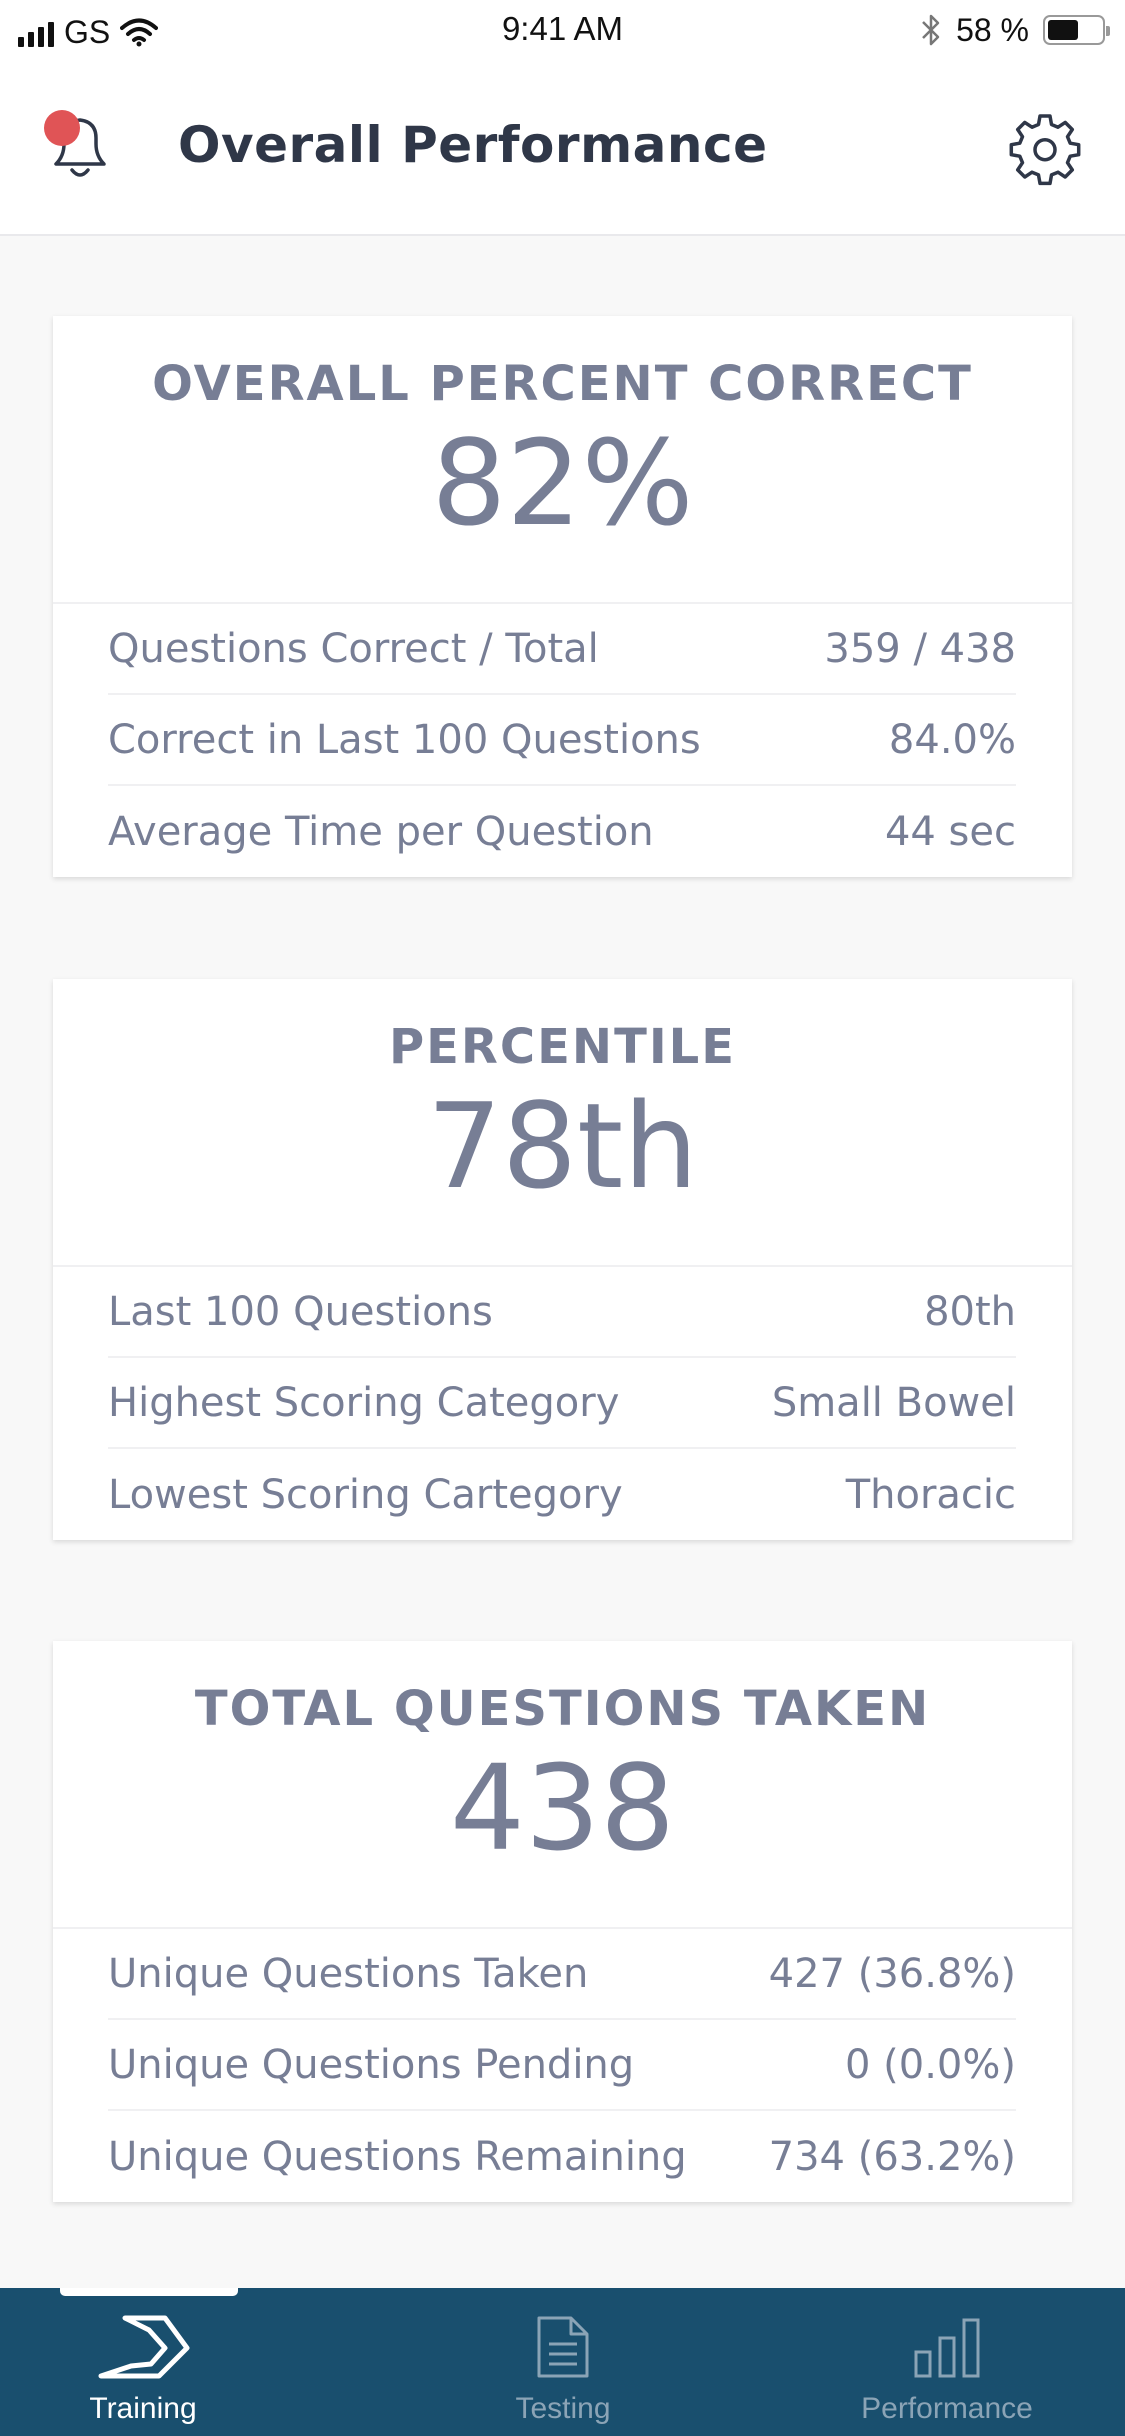 The image size is (1125, 2436). I want to click on battery-icon, so click(1076, 30).